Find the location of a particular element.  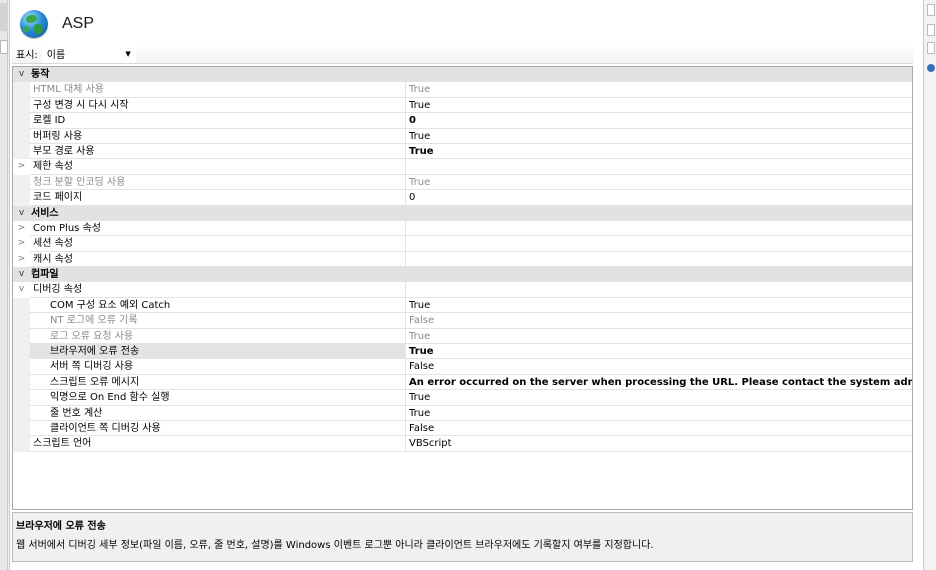

property-group-row: v 디버깅 속성 is located at coordinates (462, 290).